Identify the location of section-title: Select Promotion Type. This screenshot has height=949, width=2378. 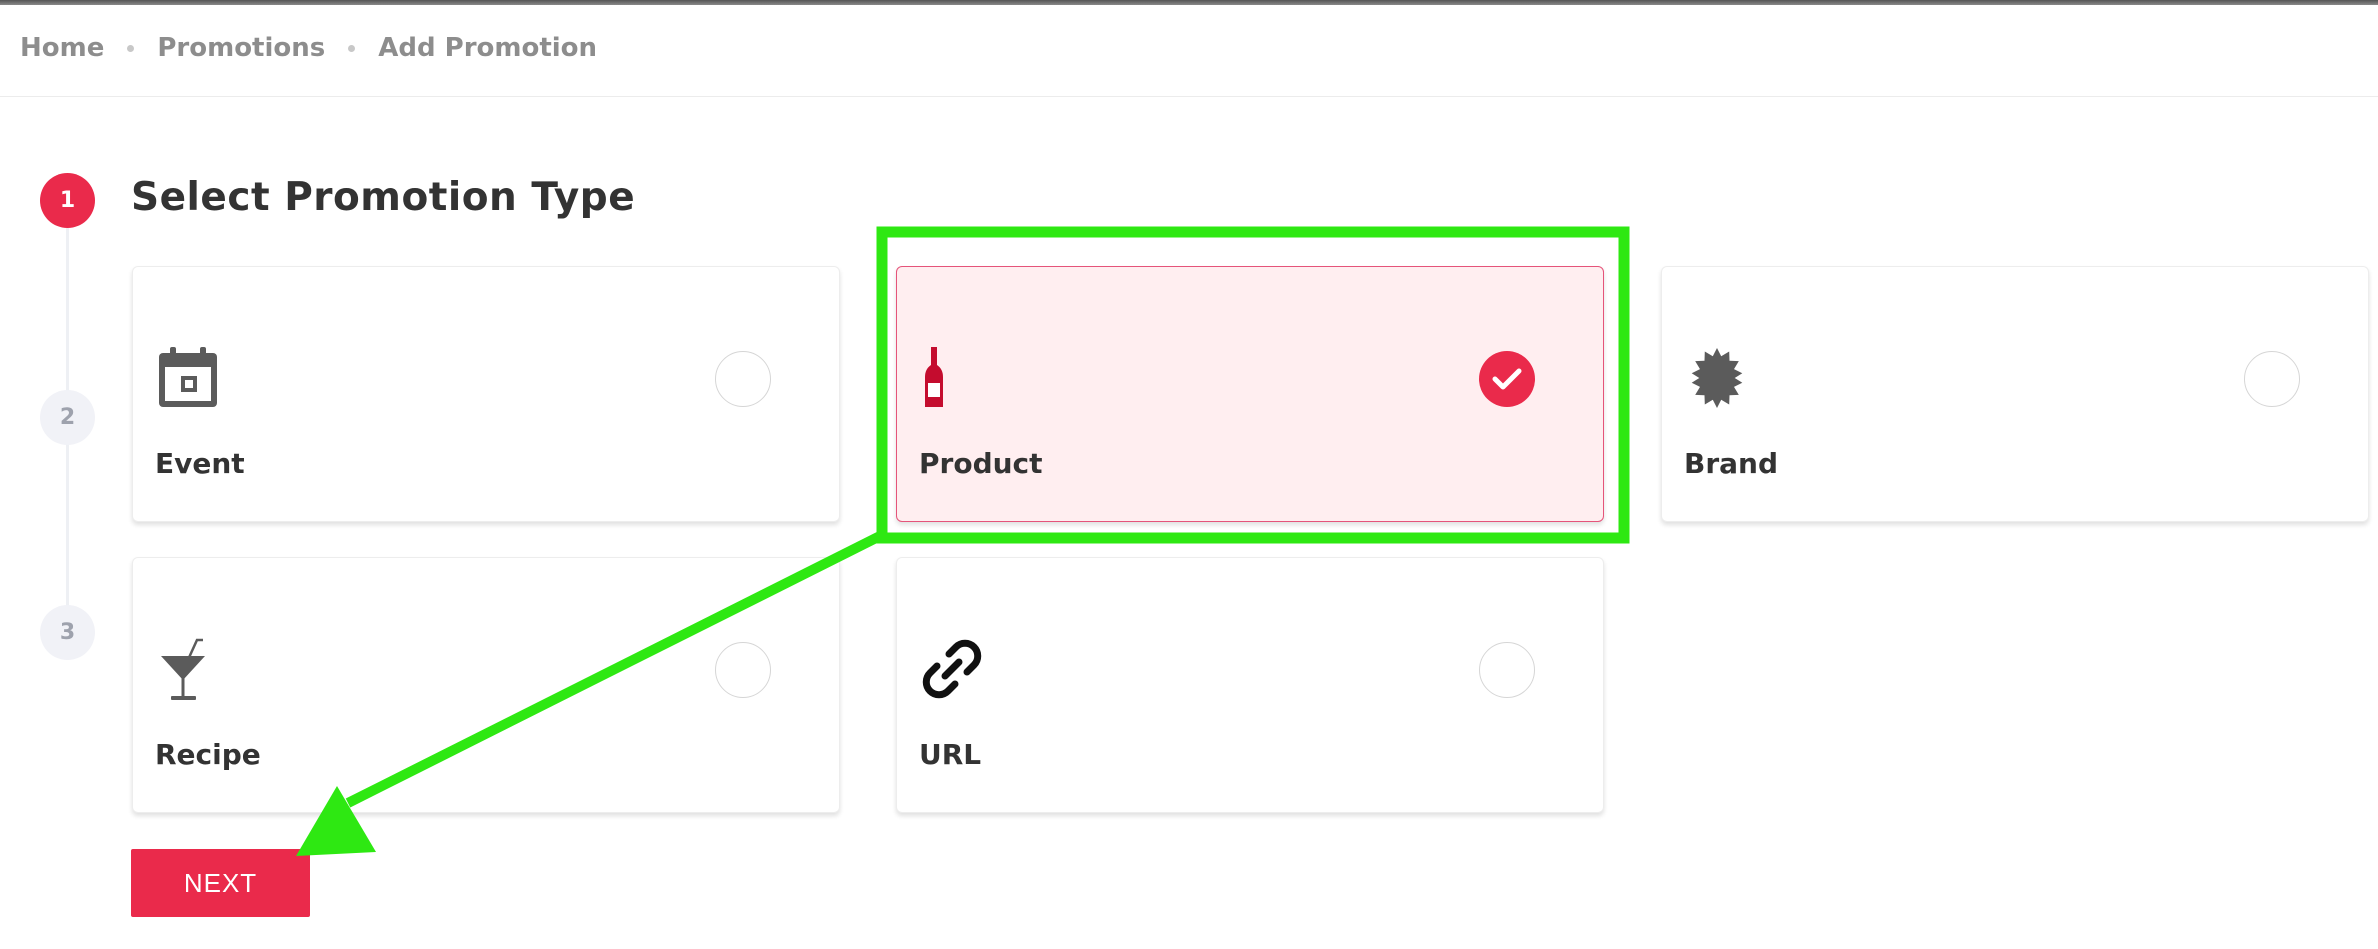
(383, 197).